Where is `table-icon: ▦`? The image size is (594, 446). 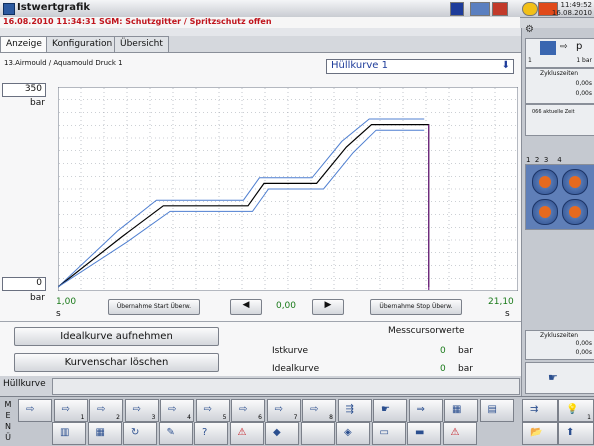 table-icon: ▦ is located at coordinates (104, 433).